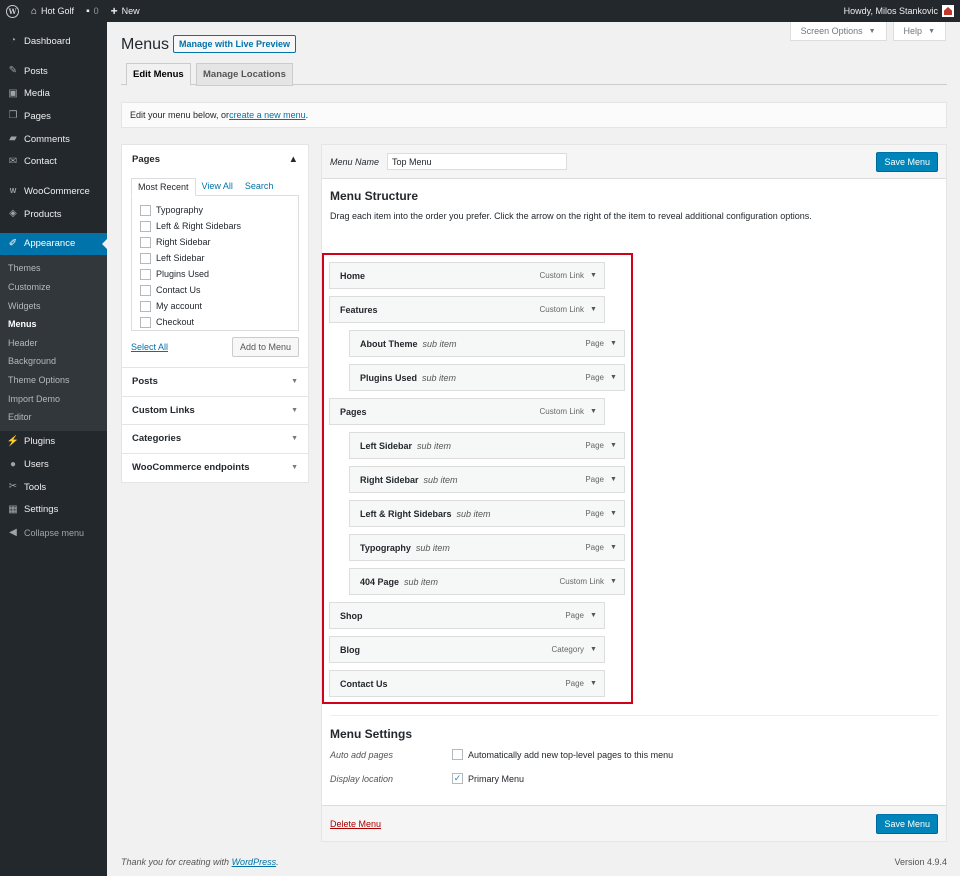  I want to click on sidebar-item-comments: ▰ Comments, so click(53, 139).